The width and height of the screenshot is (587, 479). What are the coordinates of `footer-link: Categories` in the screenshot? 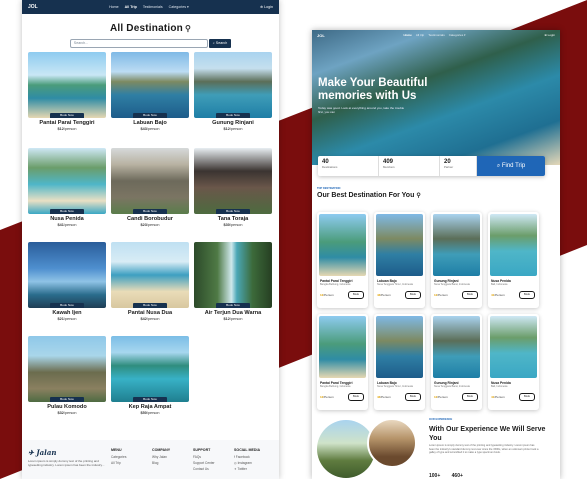 It's located at (118, 457).